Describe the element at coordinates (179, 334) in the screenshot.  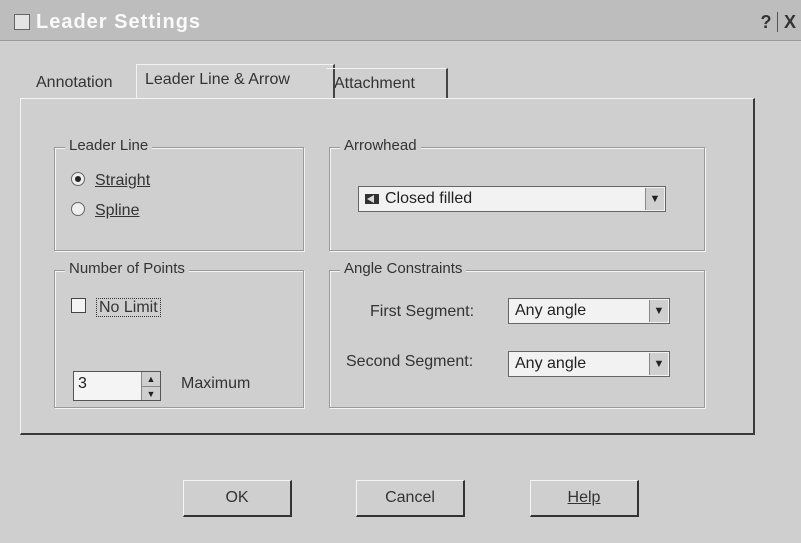
I see `number-of-points-group: Number of Points No Limit 3 ▲ ▼ Maximum` at that location.